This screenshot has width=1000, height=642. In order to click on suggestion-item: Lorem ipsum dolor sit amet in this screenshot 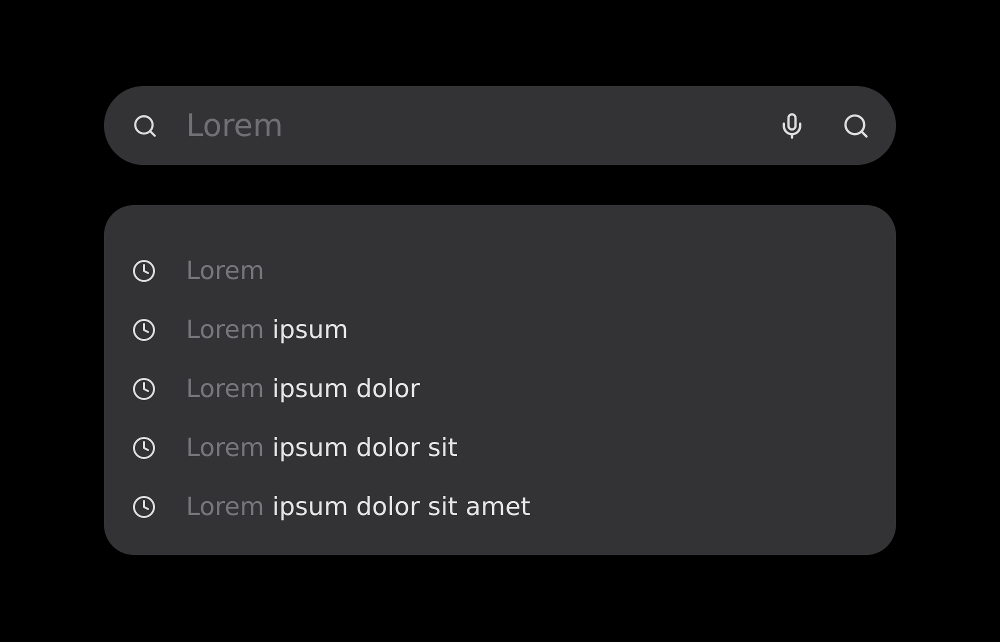, I will do `click(358, 506)`.